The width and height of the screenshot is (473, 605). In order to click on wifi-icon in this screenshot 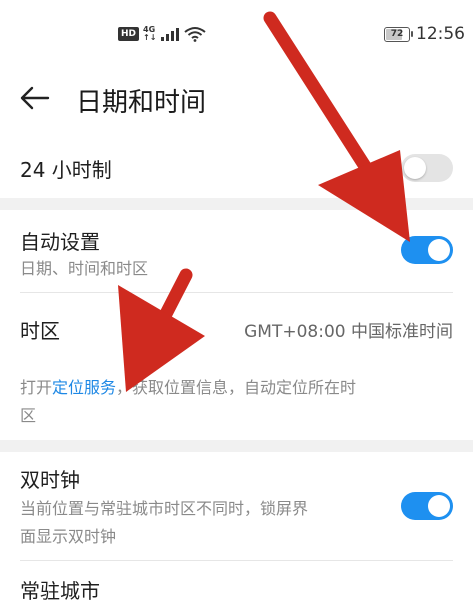, I will do `click(195, 34)`.